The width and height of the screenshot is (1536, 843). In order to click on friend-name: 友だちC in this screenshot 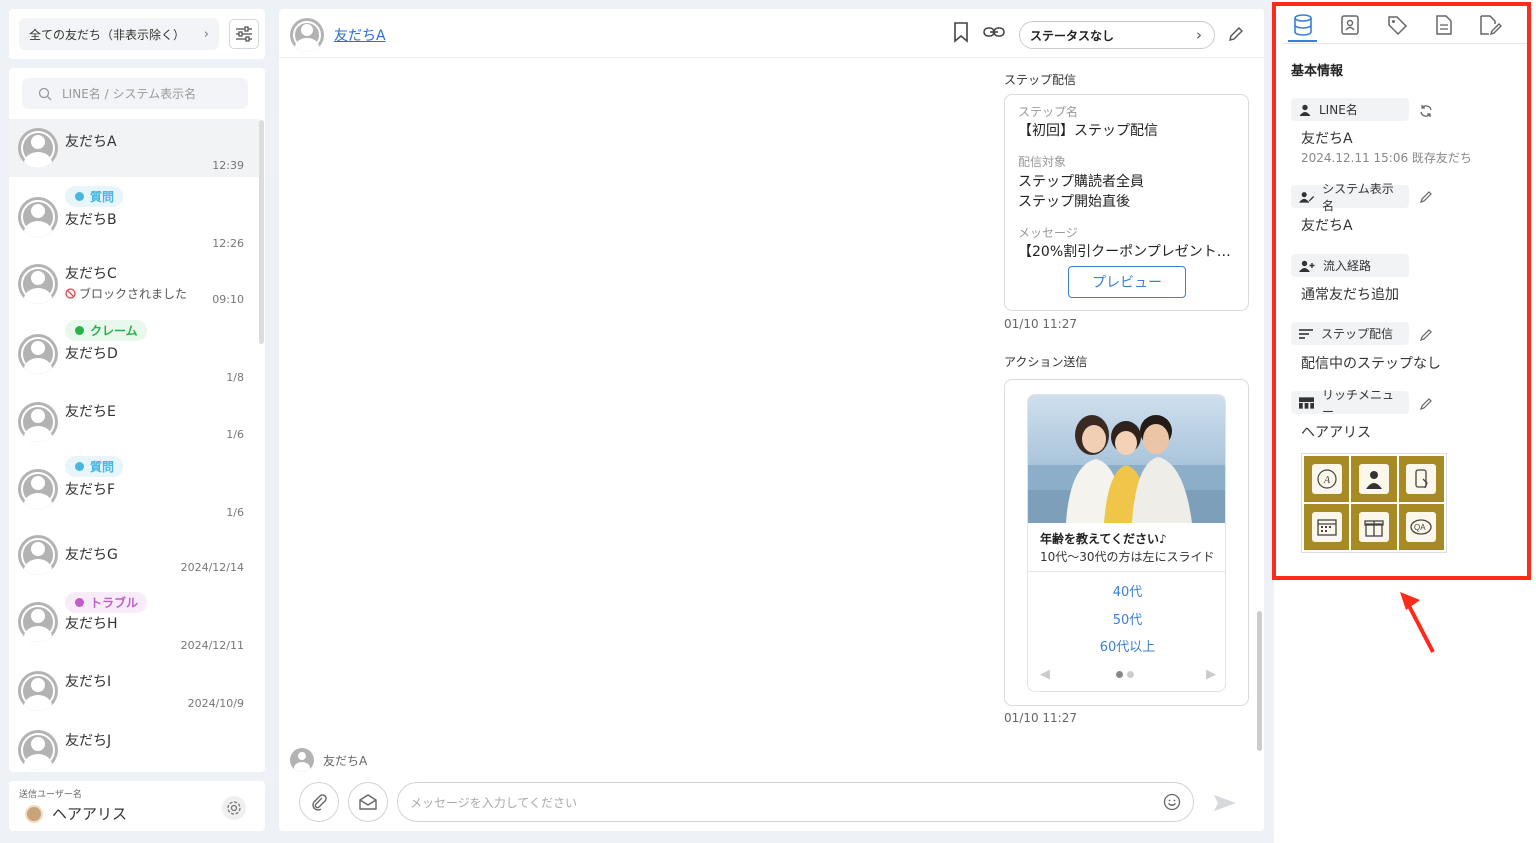, I will do `click(91, 274)`.